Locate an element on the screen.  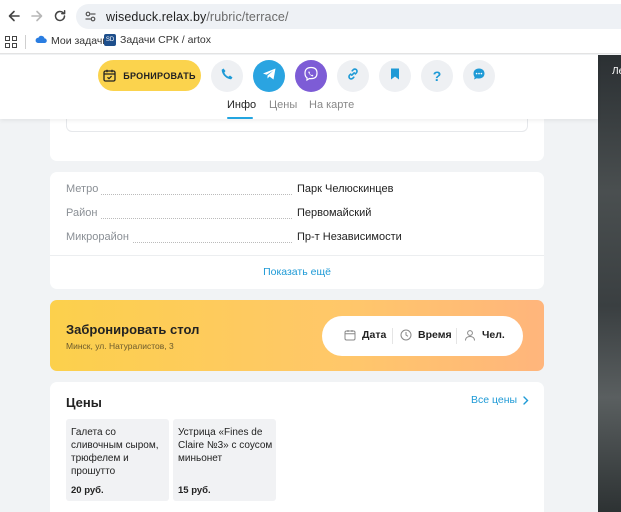
price-item-value: 15 руб. is located at coordinates (194, 490).